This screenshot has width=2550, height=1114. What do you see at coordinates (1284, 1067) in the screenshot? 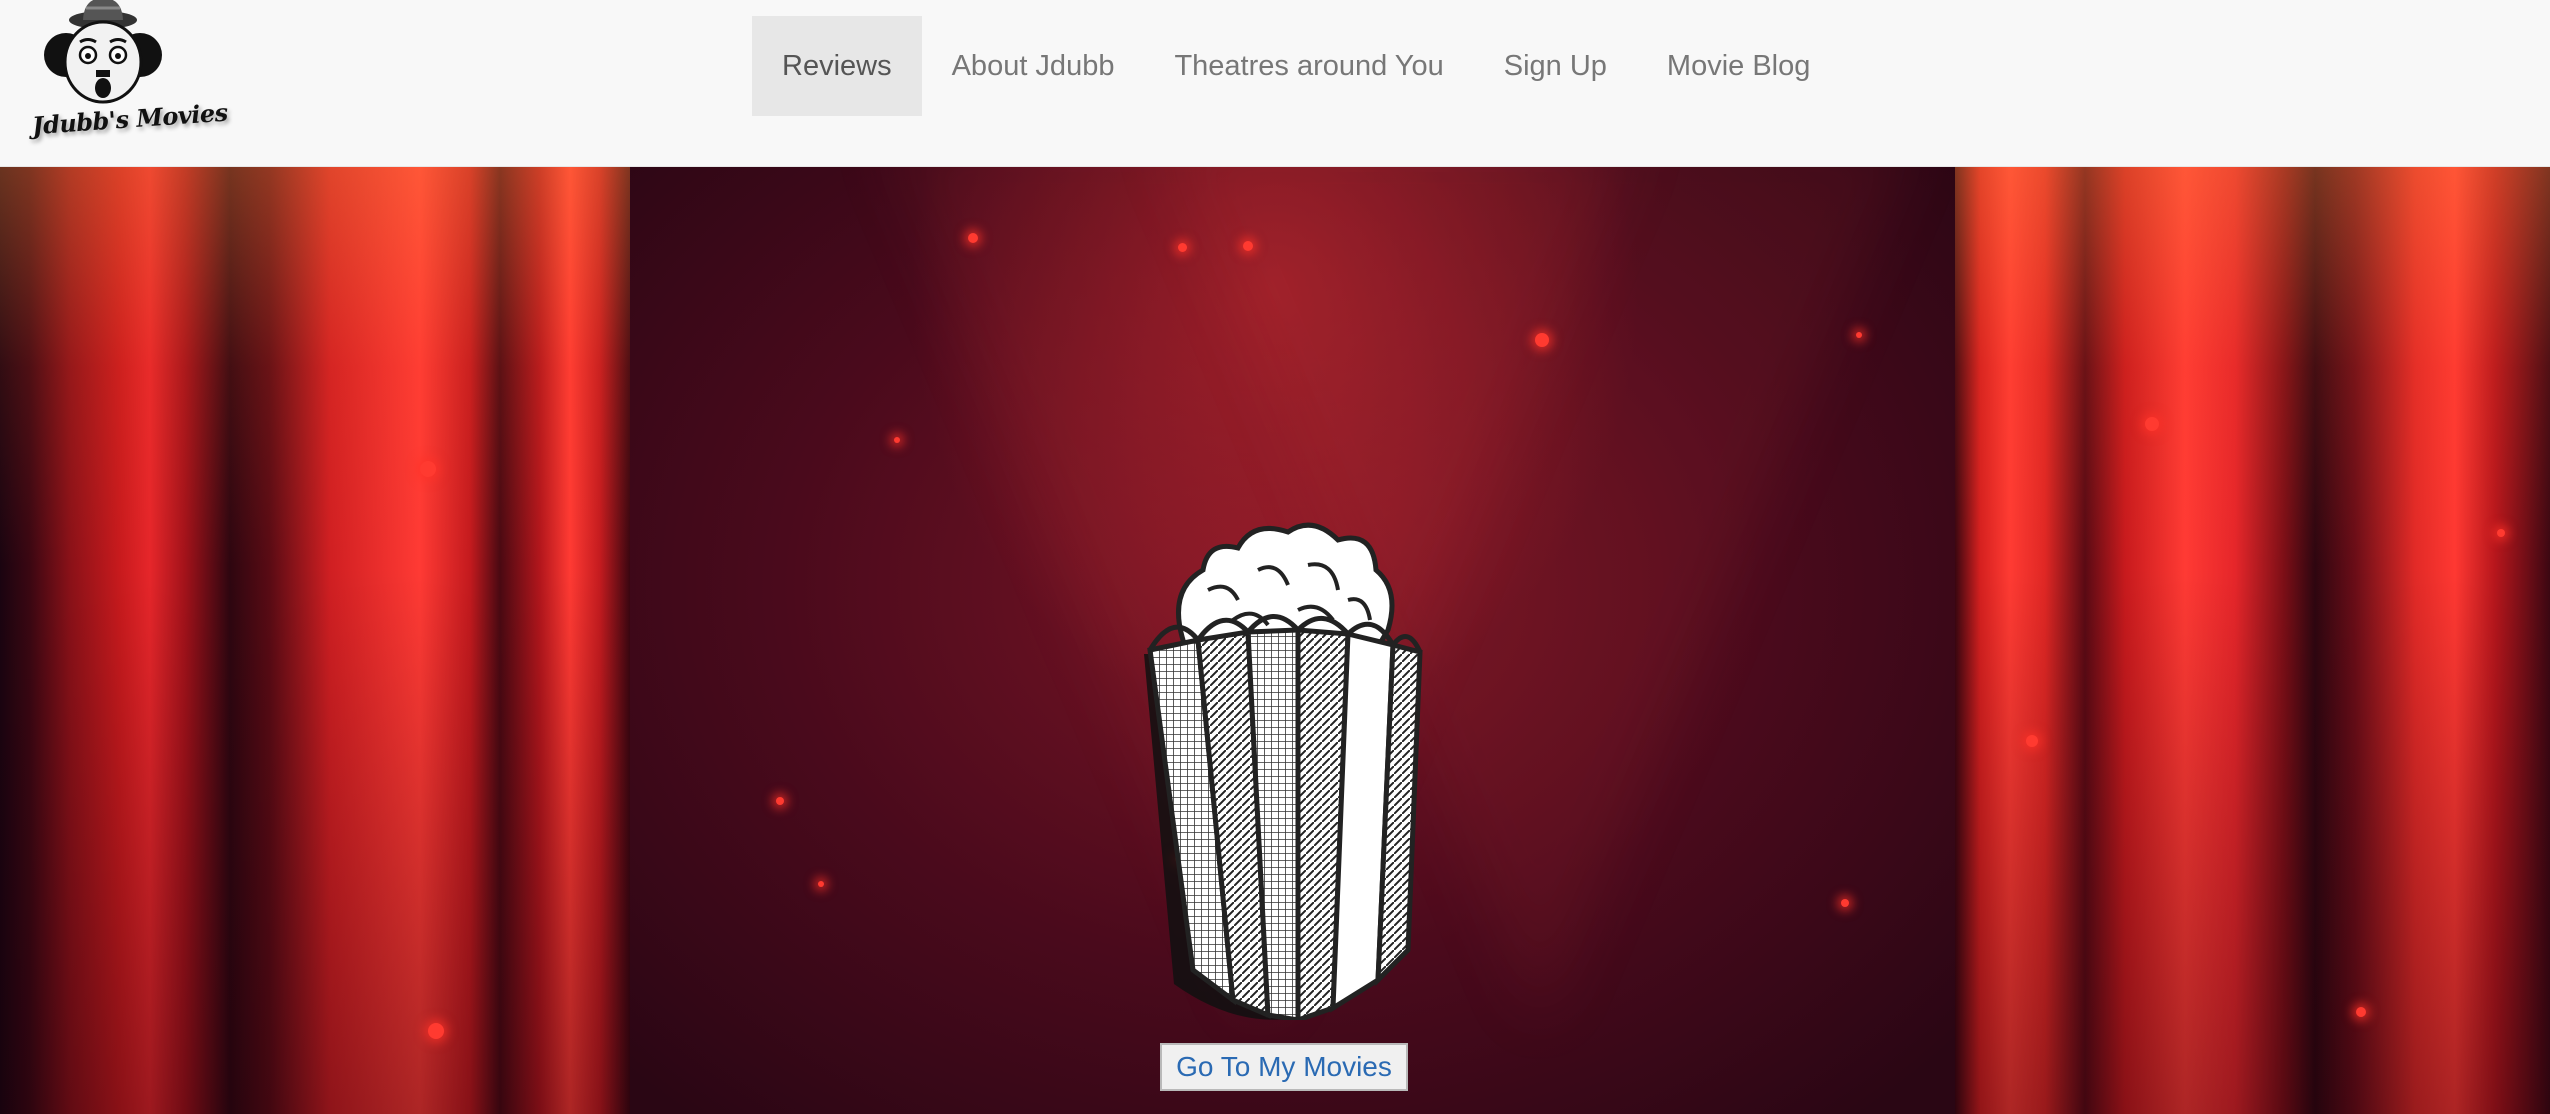
I see `go-to-my-movies-button: Go To My Movies` at bounding box center [1284, 1067].